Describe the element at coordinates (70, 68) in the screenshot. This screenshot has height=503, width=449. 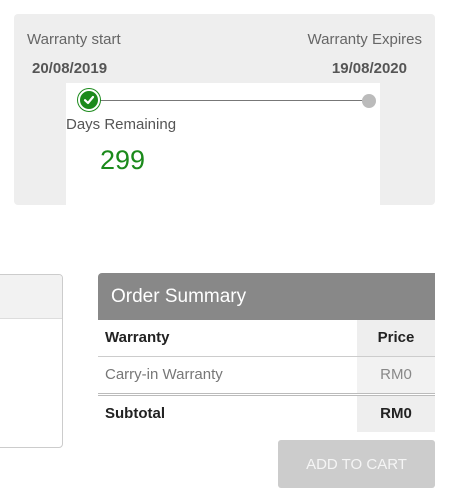
I see `warranty-start-date: 20/08/2019` at that location.